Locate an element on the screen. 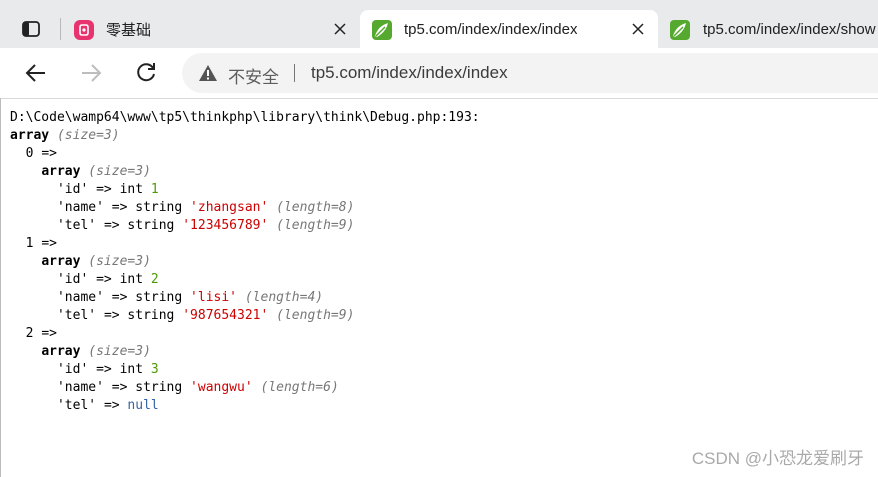 Image resolution: width=878 pixels, height=477 pixels. reload-icon is located at coordinates (146, 73).